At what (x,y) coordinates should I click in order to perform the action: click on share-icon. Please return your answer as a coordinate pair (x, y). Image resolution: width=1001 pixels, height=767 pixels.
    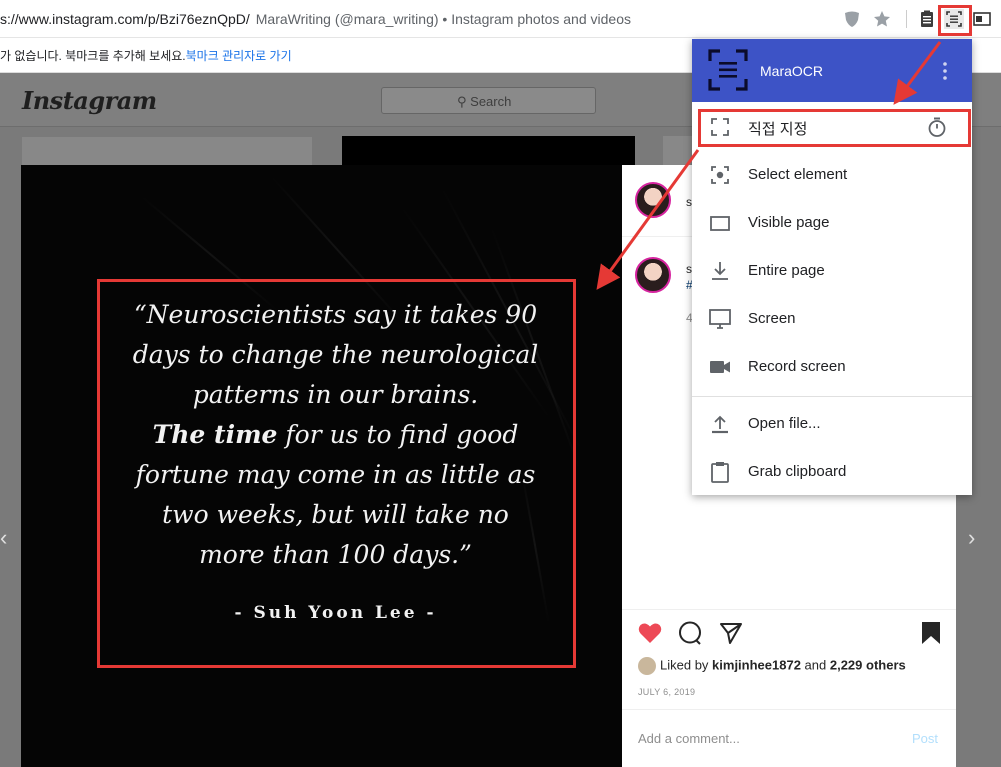
    Looking at the image, I should click on (731, 633).